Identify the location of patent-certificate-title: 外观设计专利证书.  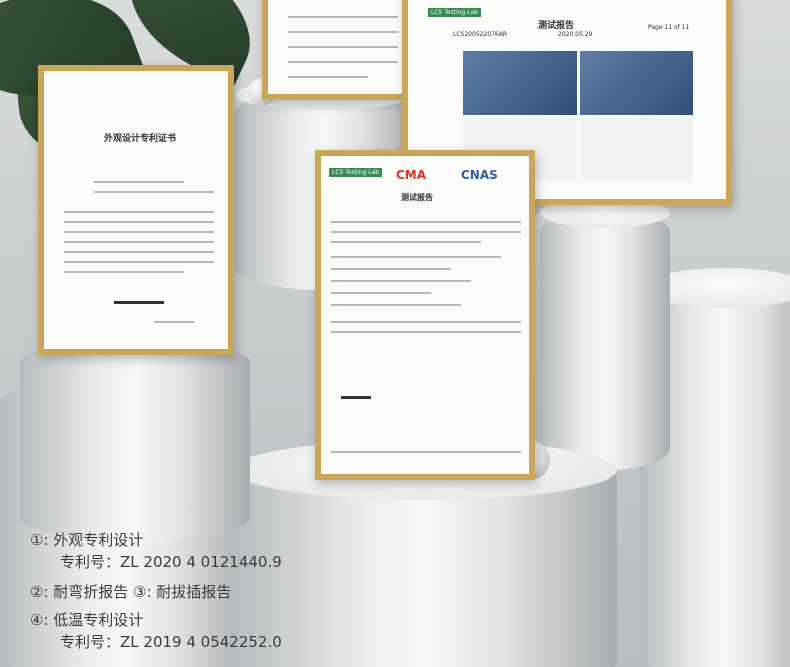
(140, 139).